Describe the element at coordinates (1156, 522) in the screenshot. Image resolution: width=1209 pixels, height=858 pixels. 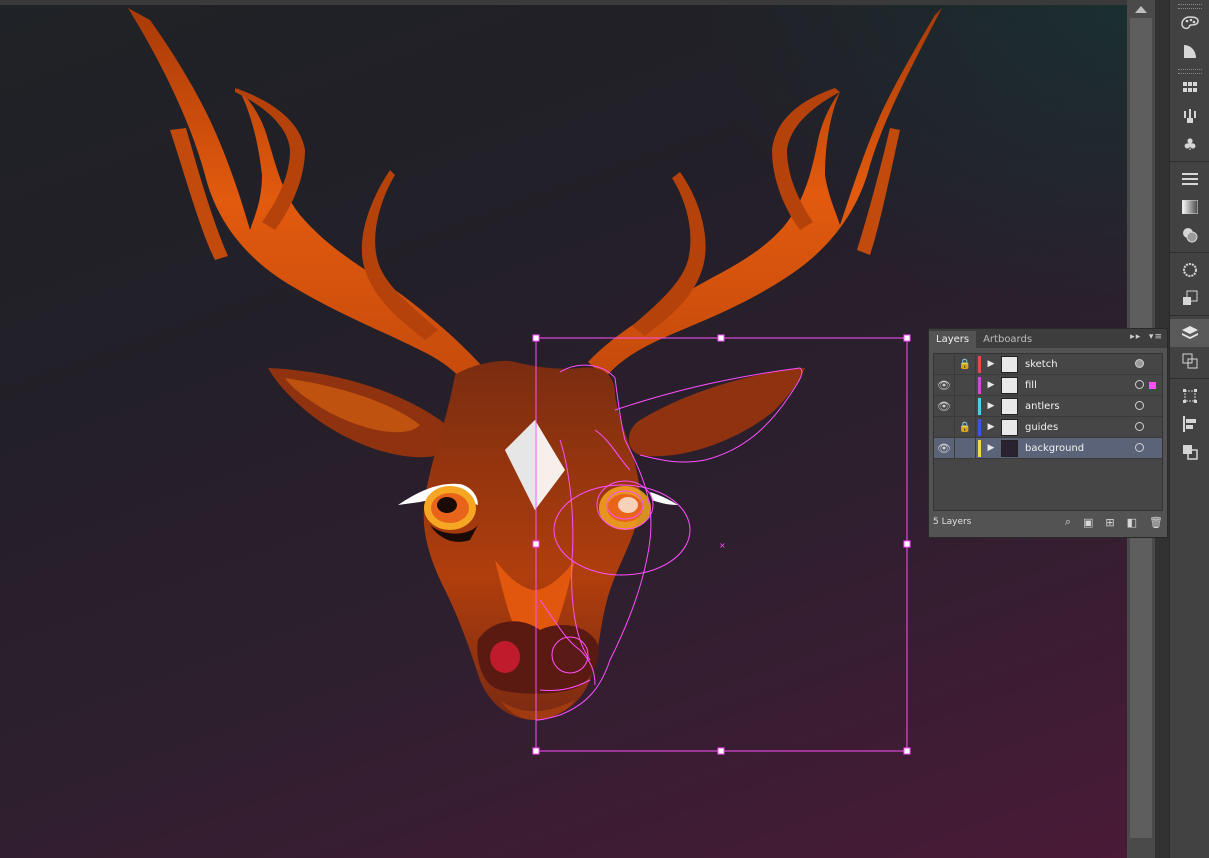
I see `trash-icon: 🗑` at that location.